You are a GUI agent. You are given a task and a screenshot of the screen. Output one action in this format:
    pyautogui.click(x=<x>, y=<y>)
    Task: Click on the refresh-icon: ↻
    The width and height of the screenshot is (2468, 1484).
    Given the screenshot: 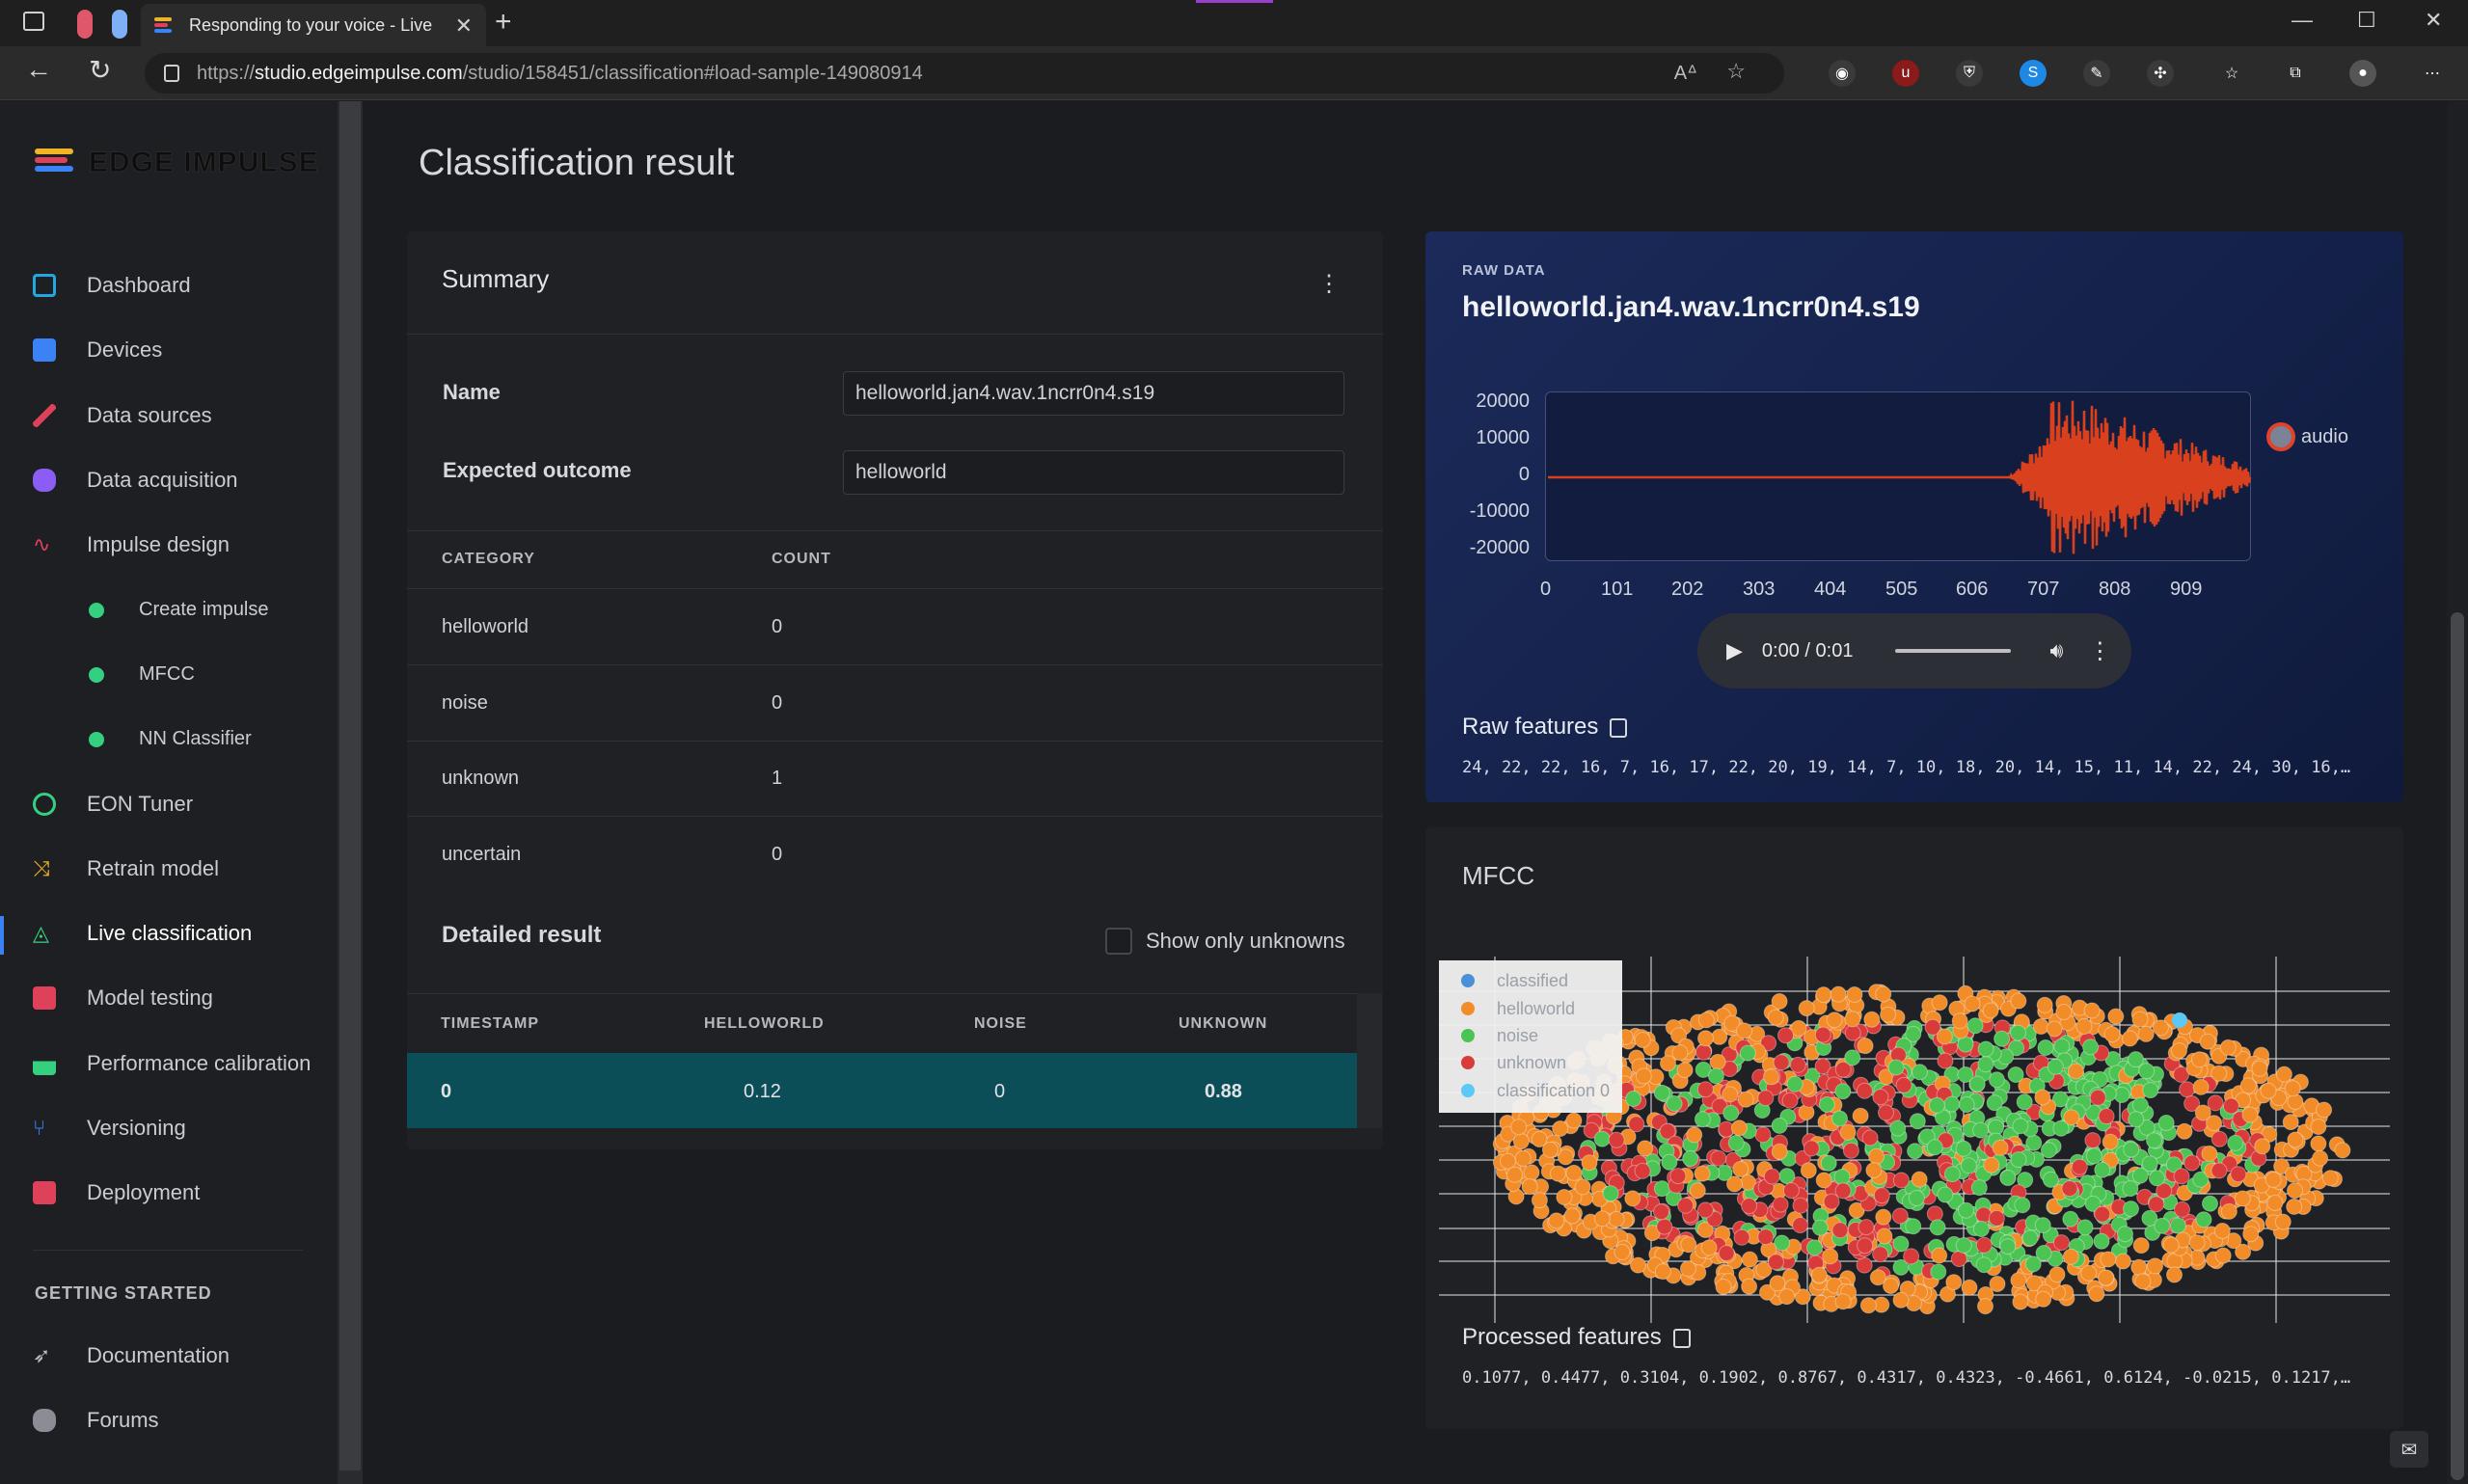 What is the action you would take?
    pyautogui.click(x=100, y=70)
    